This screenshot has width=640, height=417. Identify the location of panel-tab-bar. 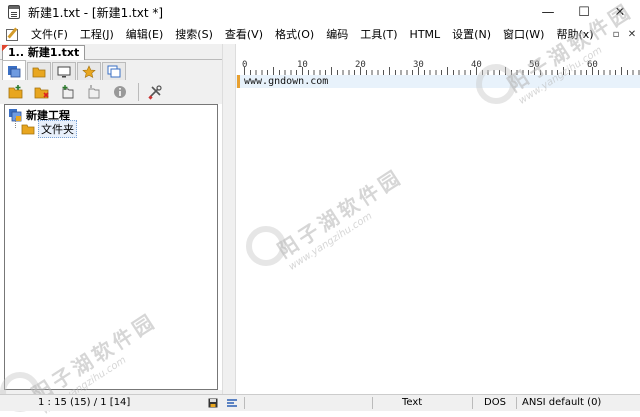
(111, 70).